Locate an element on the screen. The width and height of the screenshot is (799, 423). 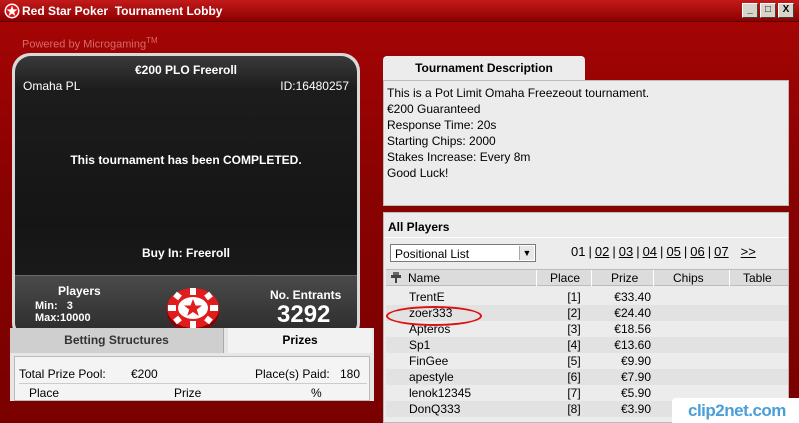
table-row: apestyle [6] €7.90 is located at coordinates (587, 377).